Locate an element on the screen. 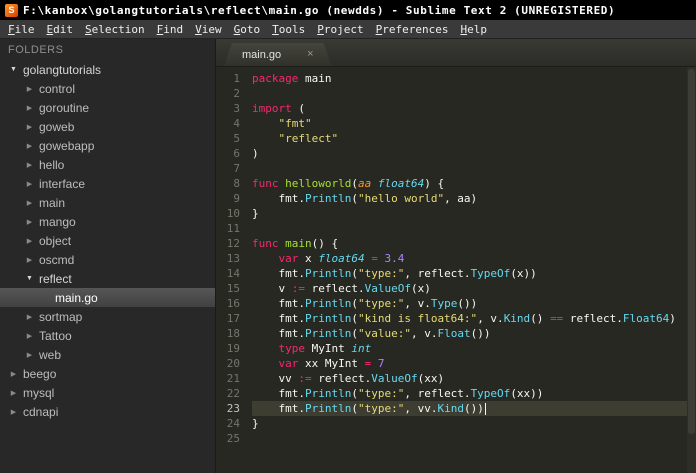 The width and height of the screenshot is (696, 473). code-line-13: 13 var x float64 = 3.4 is located at coordinates (456, 258).